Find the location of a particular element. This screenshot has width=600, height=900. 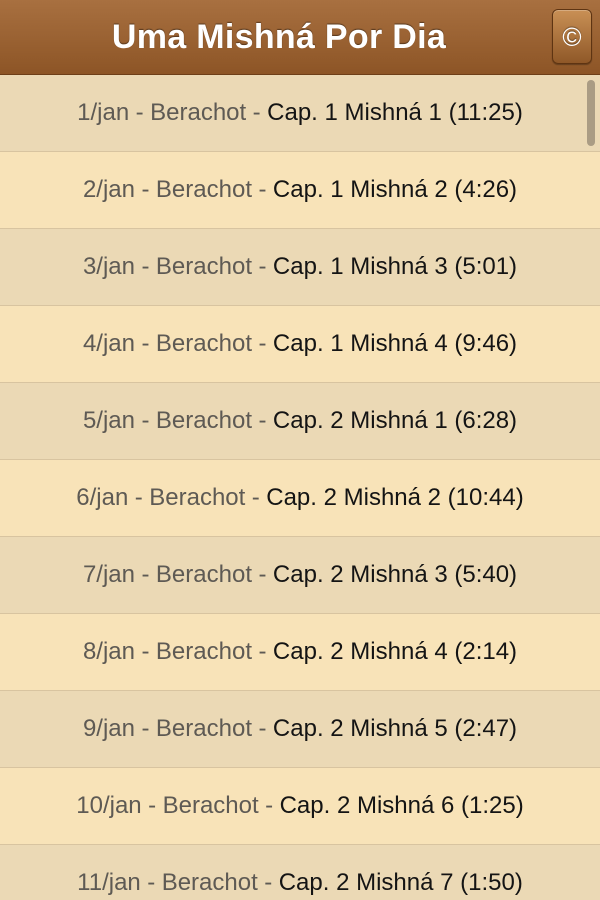

entry-date: 5/jan is located at coordinates (108, 420).